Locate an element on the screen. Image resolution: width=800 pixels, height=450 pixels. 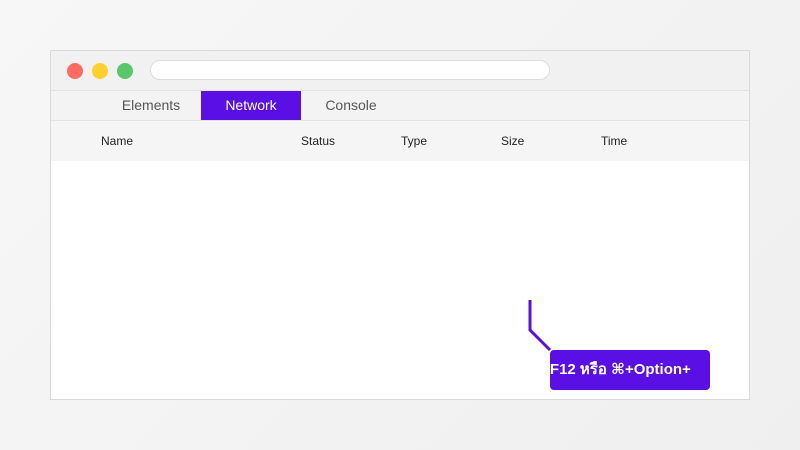
column-type: Type is located at coordinates (414, 141).